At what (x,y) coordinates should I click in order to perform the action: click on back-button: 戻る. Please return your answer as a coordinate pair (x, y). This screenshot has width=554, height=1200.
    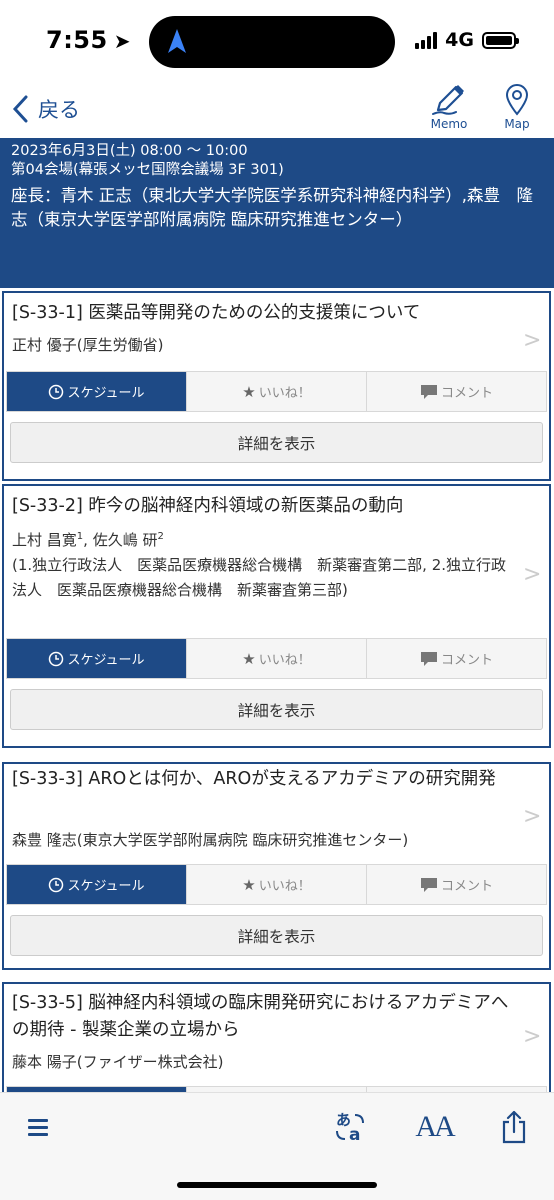
    Looking at the image, I should click on (46, 109).